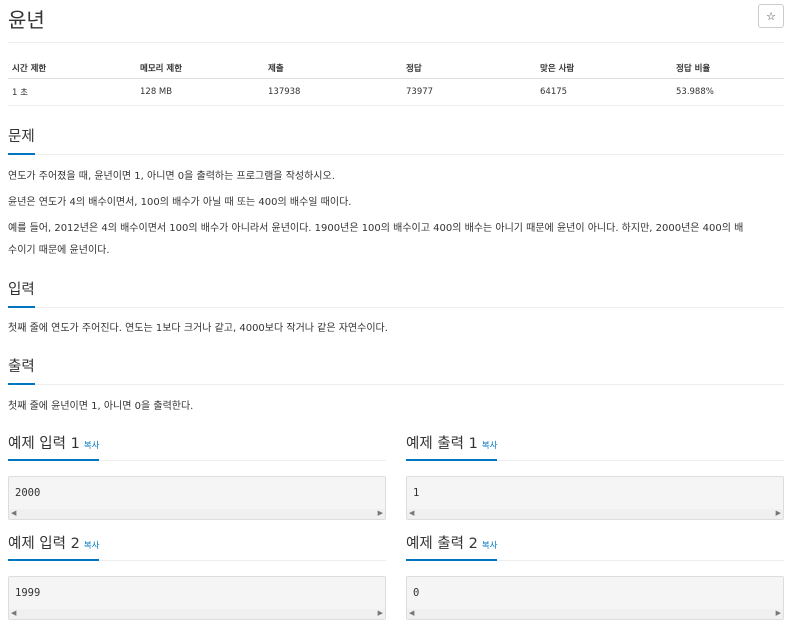 This screenshot has height=628, width=800. Describe the element at coordinates (490, 546) in the screenshot. I see `copy-sample-output-2-link: 복사` at that location.